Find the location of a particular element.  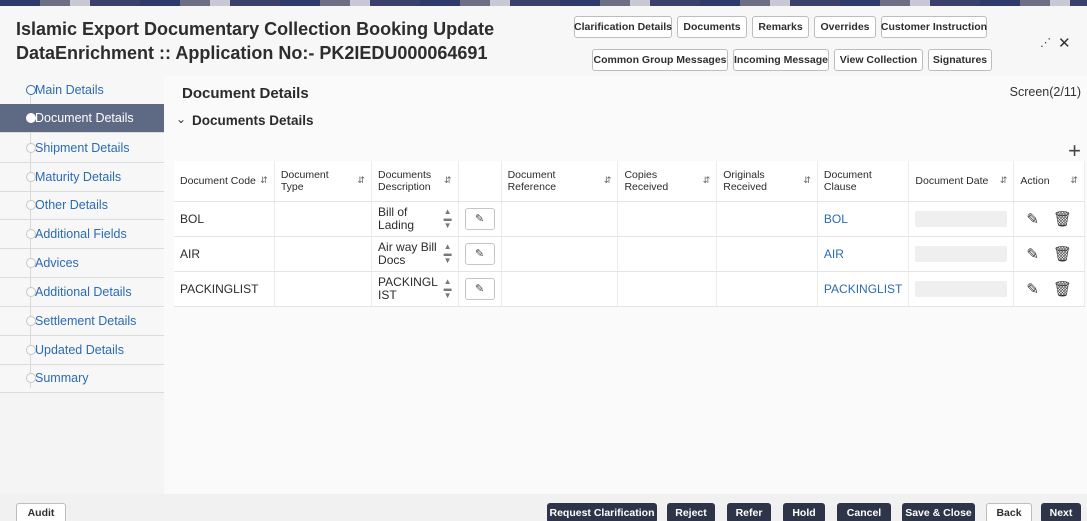

column-header: Document Date ⇵ is located at coordinates (961, 181).